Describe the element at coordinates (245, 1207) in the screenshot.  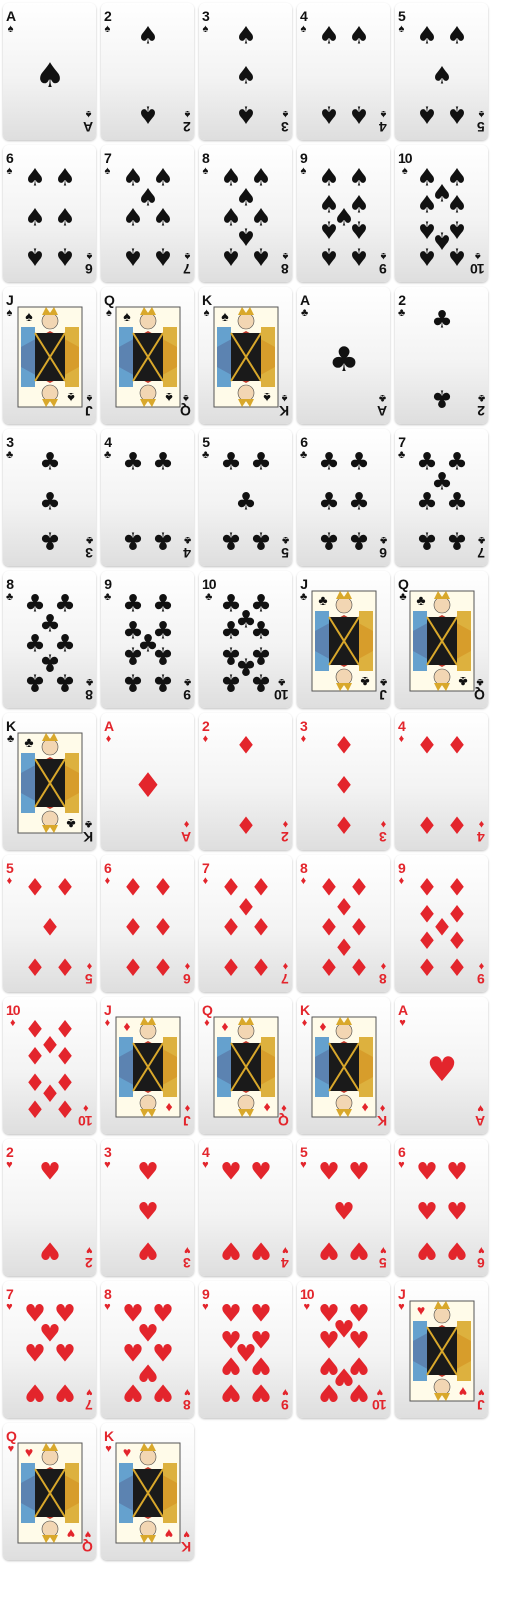
I see `card-4-of-hearts: ♥ ♥ ♥ ♥ 4 ♥ 4 ♥` at that location.